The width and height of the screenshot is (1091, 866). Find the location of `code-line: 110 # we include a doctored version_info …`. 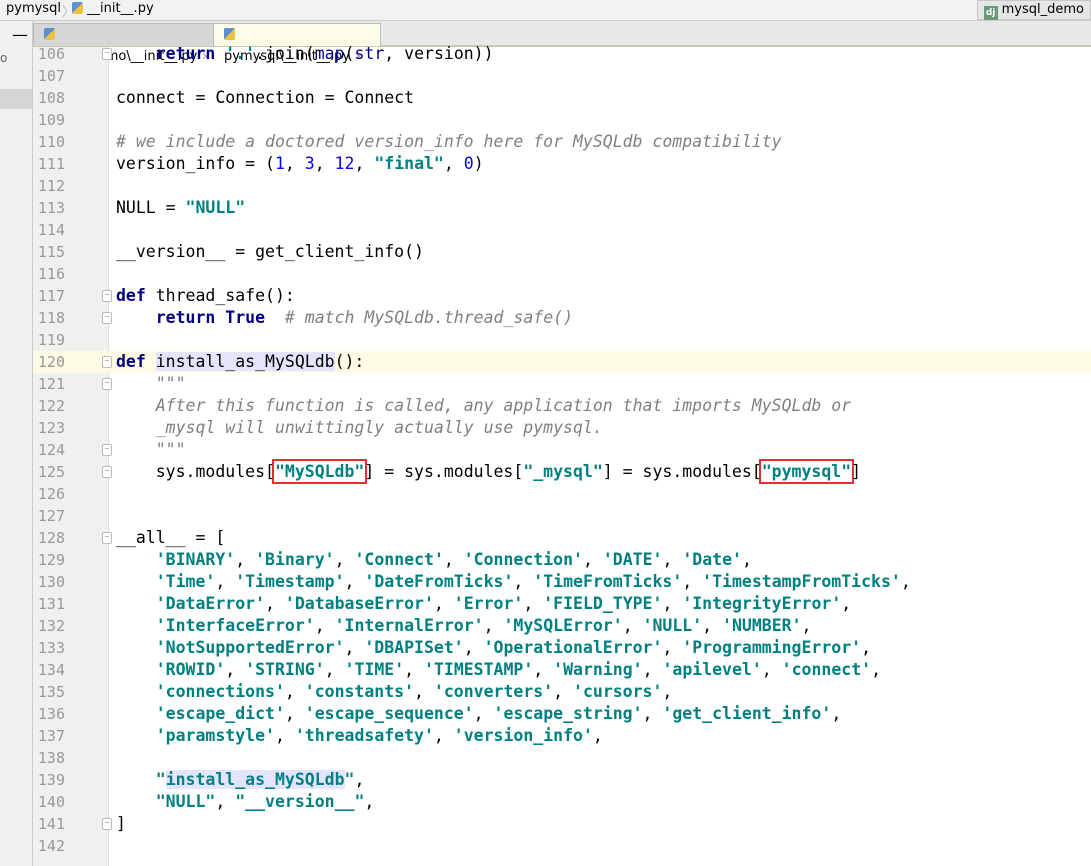

code-line: 110 # we include a doctored version_info … is located at coordinates (562, 142).